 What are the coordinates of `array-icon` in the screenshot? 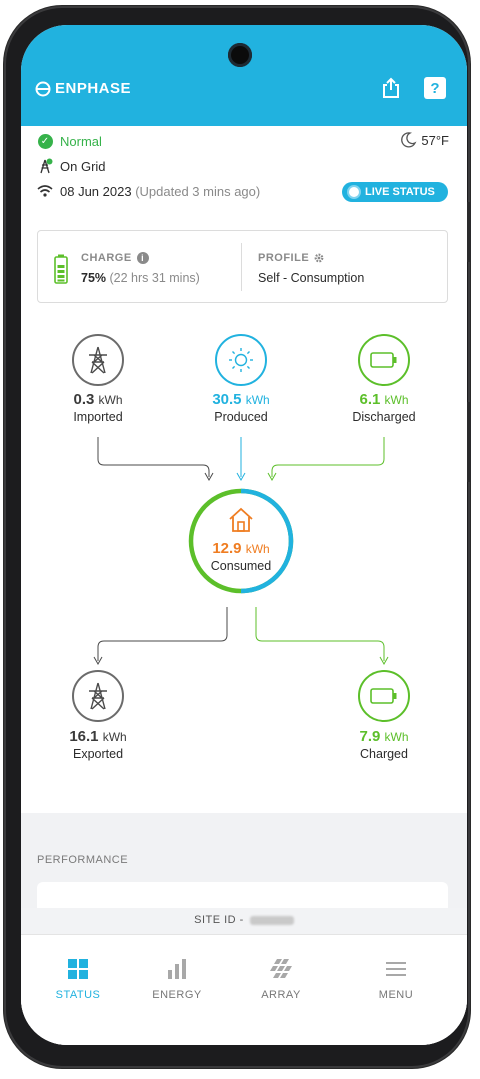 It's located at (281, 969).